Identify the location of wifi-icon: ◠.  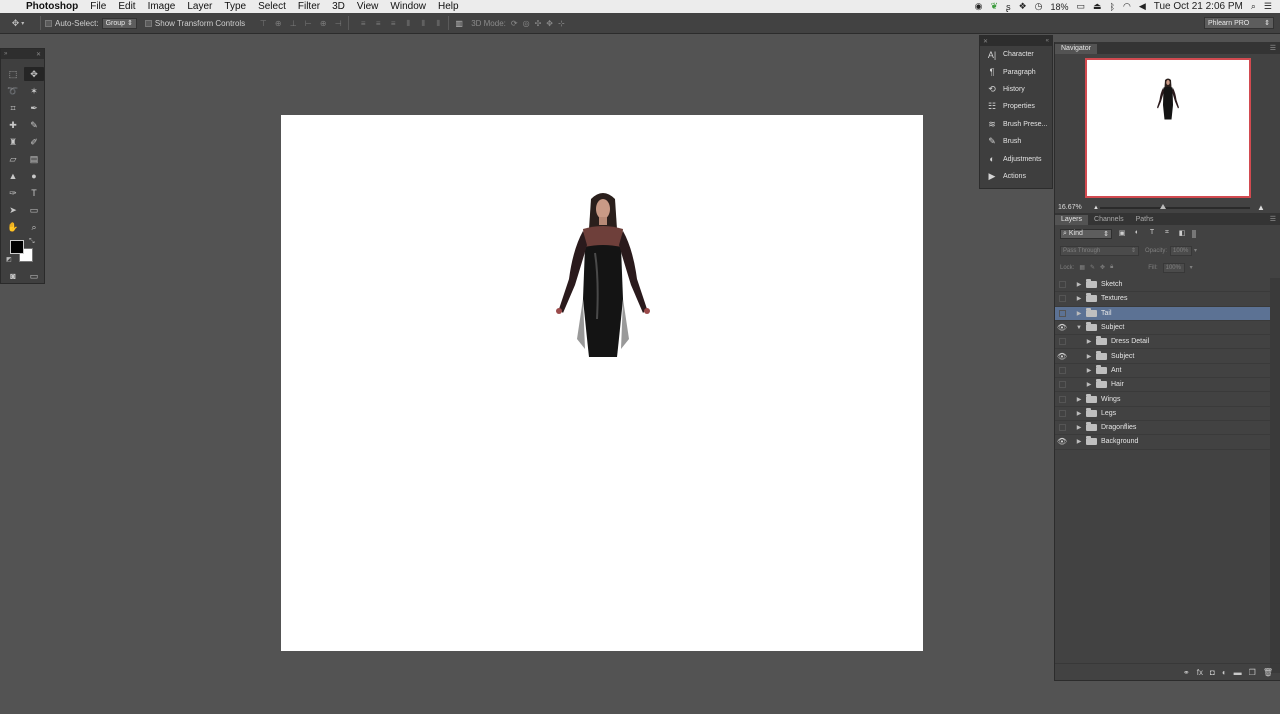
(1127, 6).